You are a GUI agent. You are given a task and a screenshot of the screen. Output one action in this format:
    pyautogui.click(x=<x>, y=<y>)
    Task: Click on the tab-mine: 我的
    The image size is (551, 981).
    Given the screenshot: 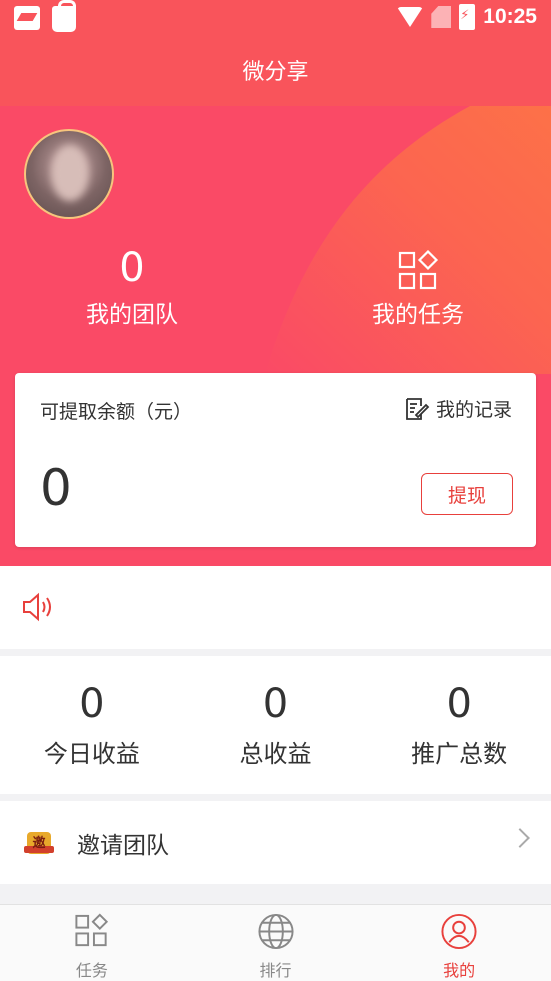 What is the action you would take?
    pyautogui.click(x=459, y=943)
    